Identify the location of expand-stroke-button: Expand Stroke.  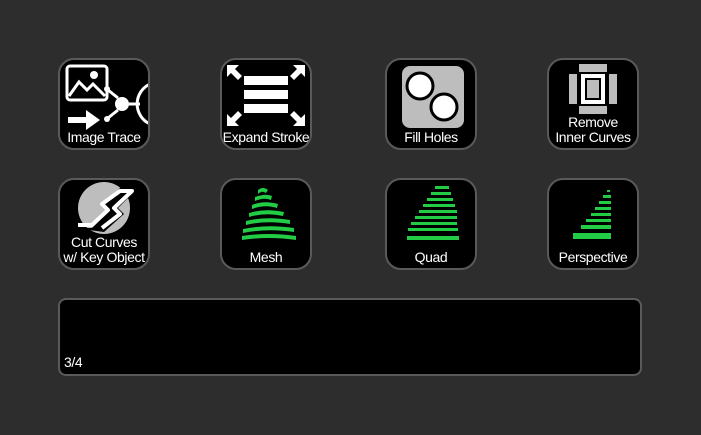
(266, 104).